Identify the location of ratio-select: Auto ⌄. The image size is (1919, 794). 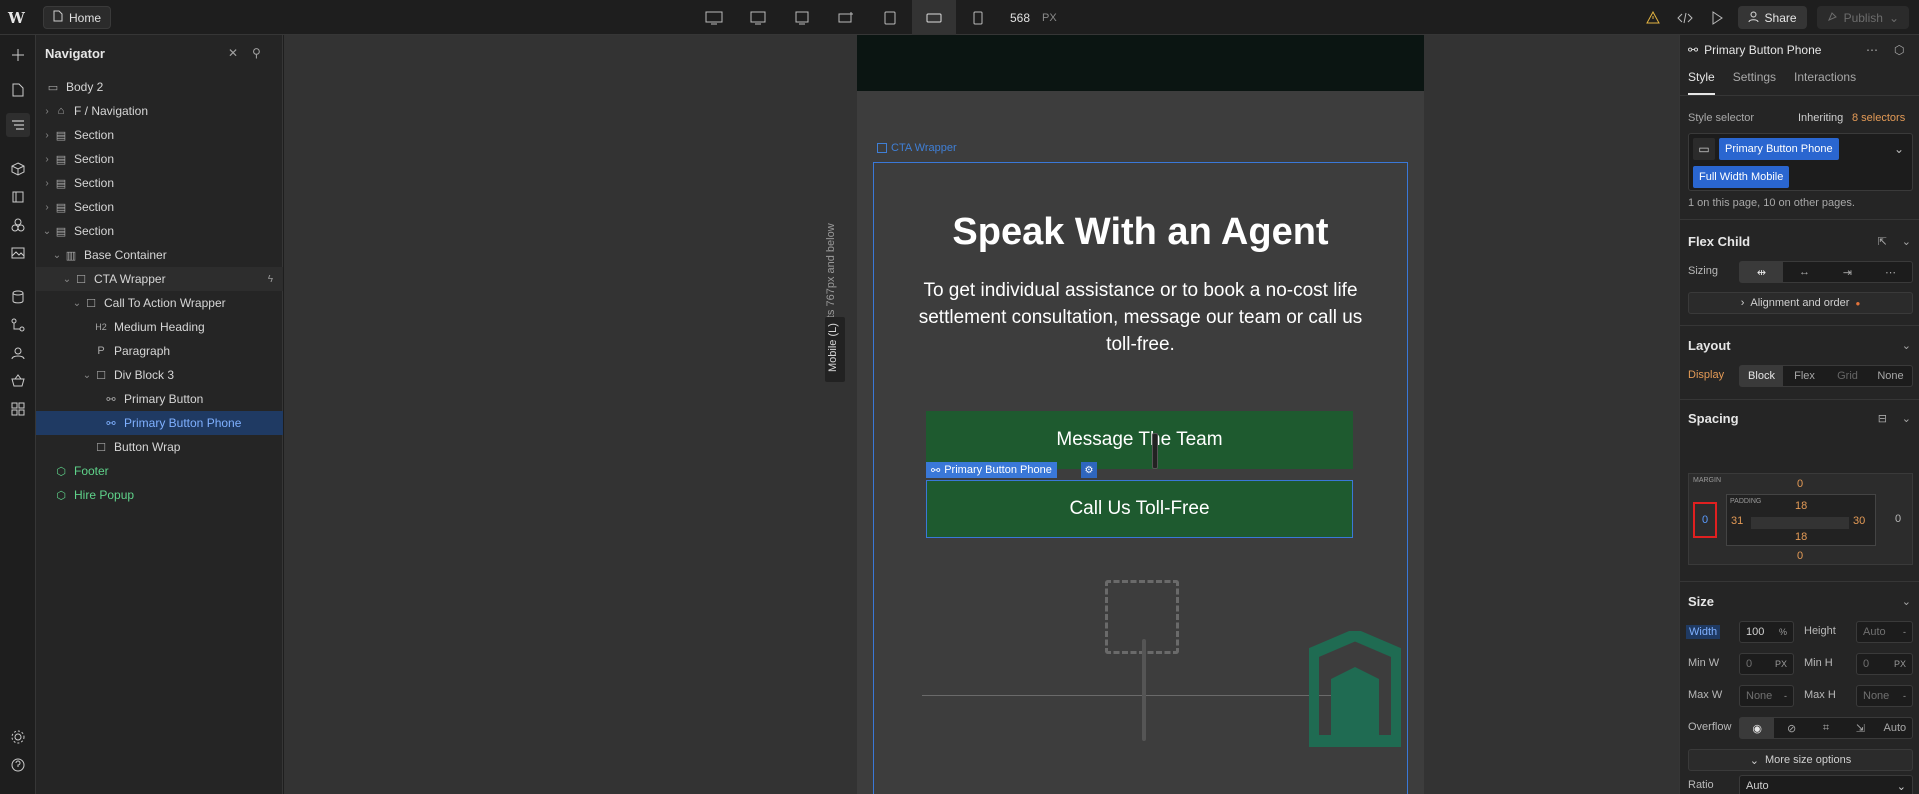
(1826, 784).